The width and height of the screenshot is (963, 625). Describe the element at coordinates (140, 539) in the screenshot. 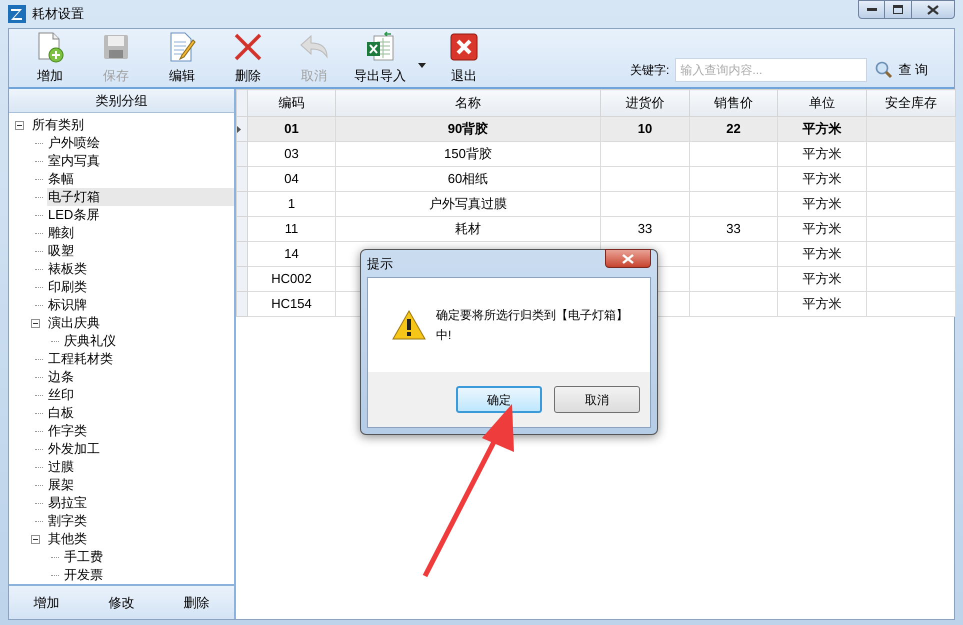

I see `tree-item: 其他类` at that location.